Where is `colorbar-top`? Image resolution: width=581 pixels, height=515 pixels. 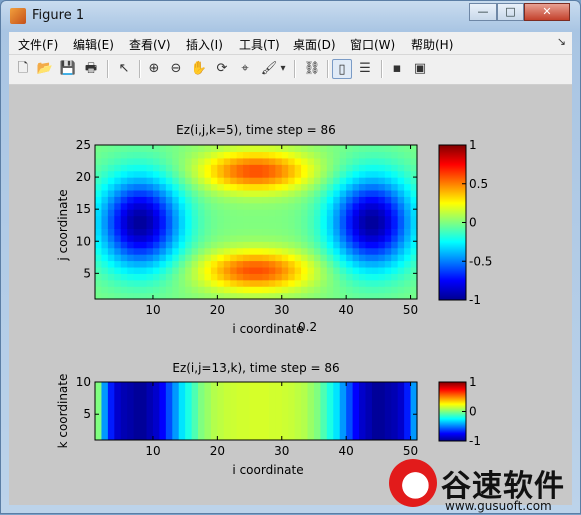
colorbar-top is located at coordinates (452, 222).